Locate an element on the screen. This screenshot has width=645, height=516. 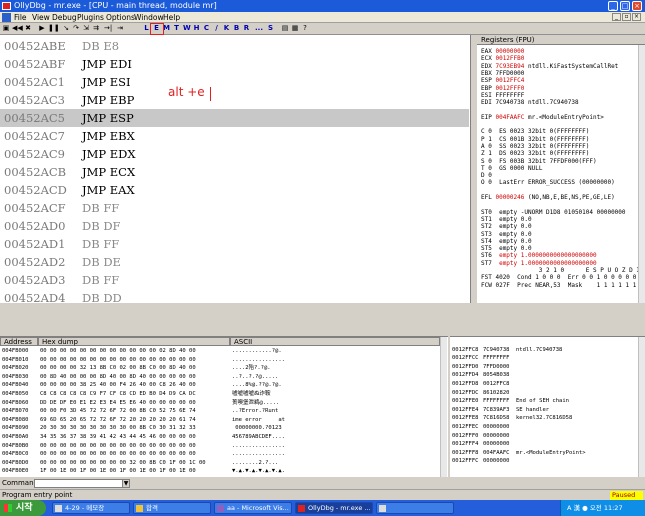
mdi-minimize-icon: _ is located at coordinates (616, 17).